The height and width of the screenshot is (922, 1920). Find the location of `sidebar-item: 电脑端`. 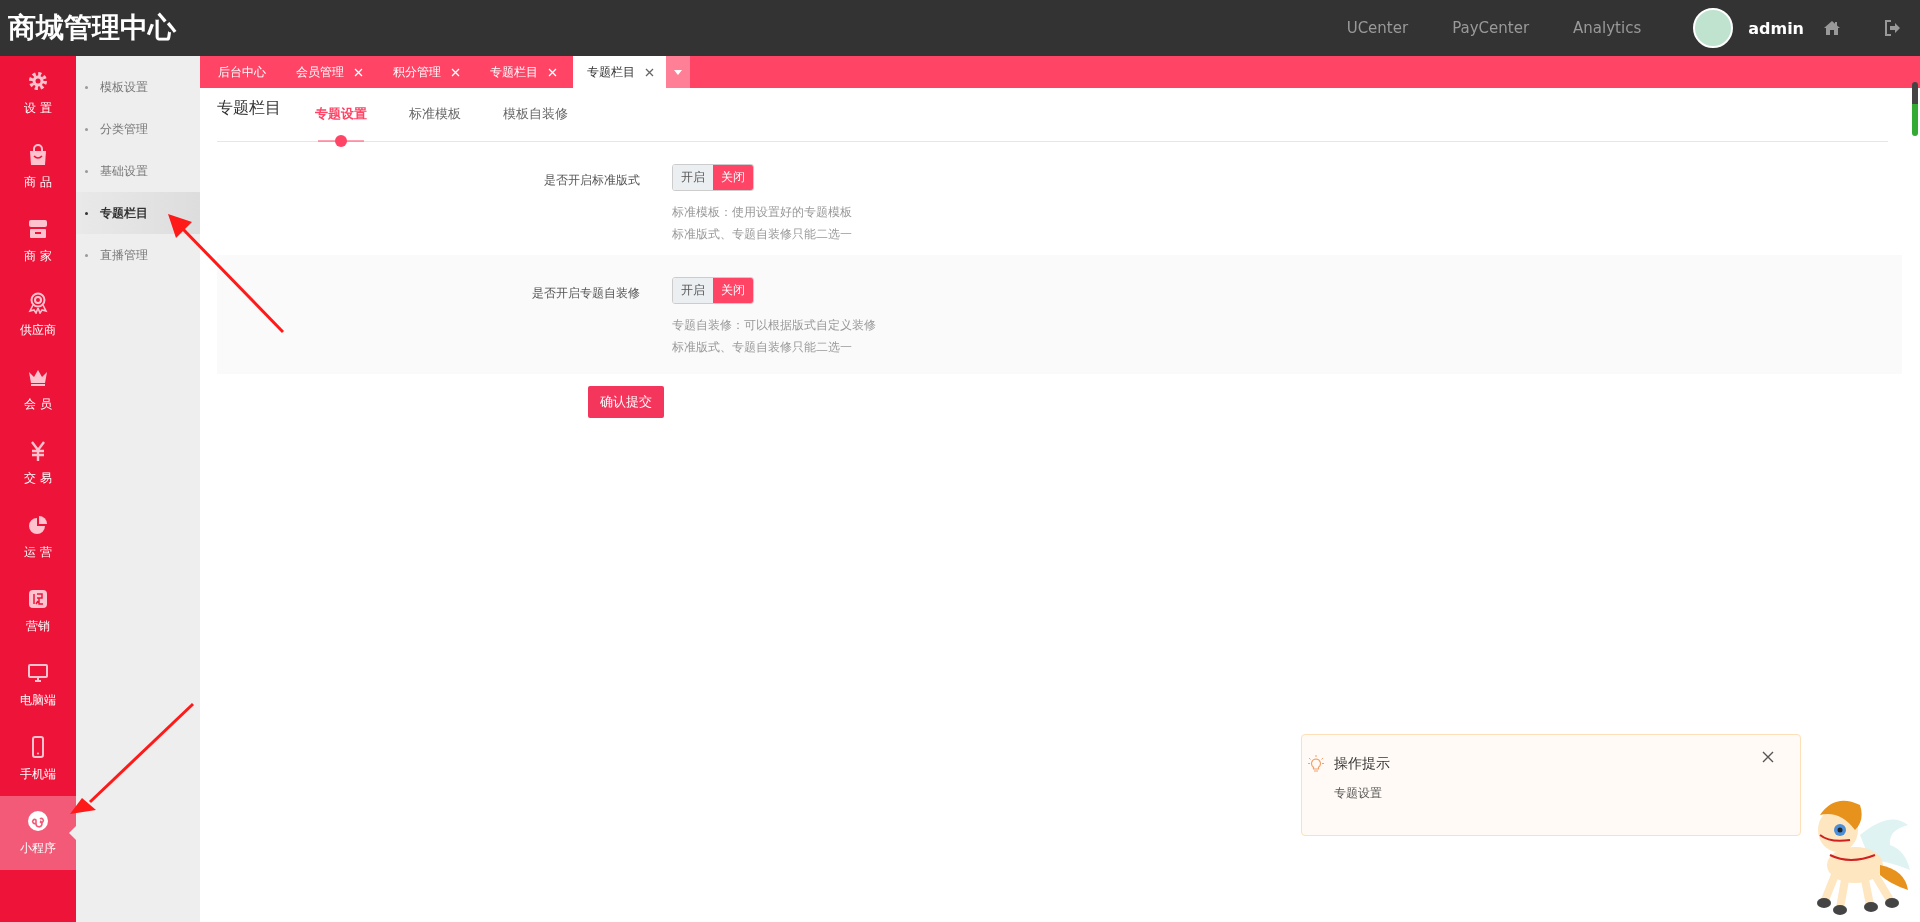

sidebar-item: 电脑端 is located at coordinates (38, 685).